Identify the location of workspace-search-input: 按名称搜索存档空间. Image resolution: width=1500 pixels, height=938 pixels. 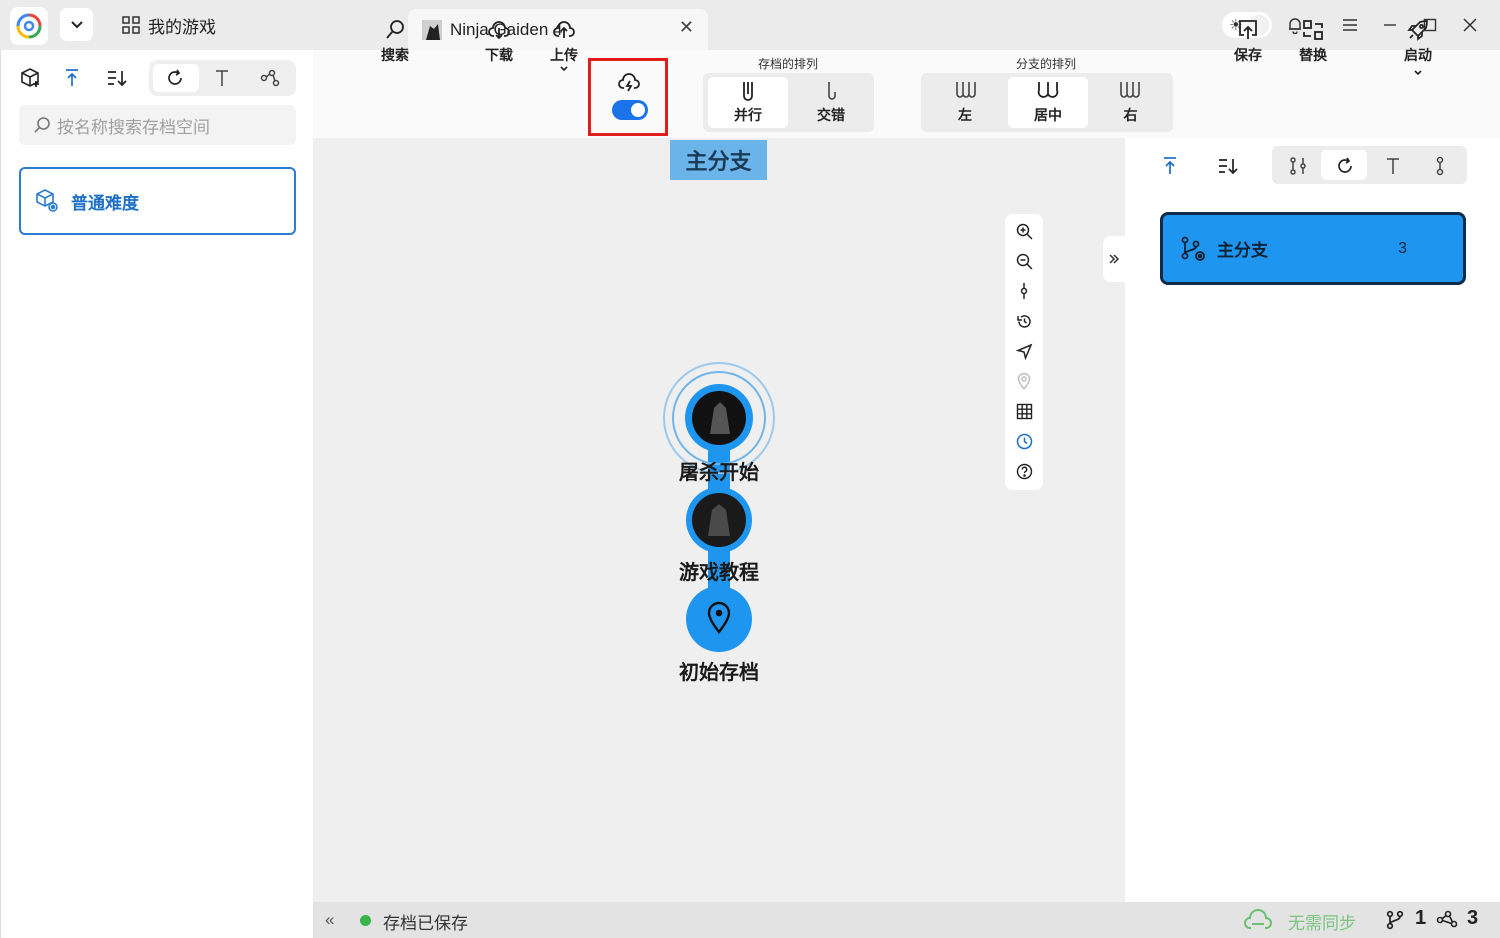
(157, 125).